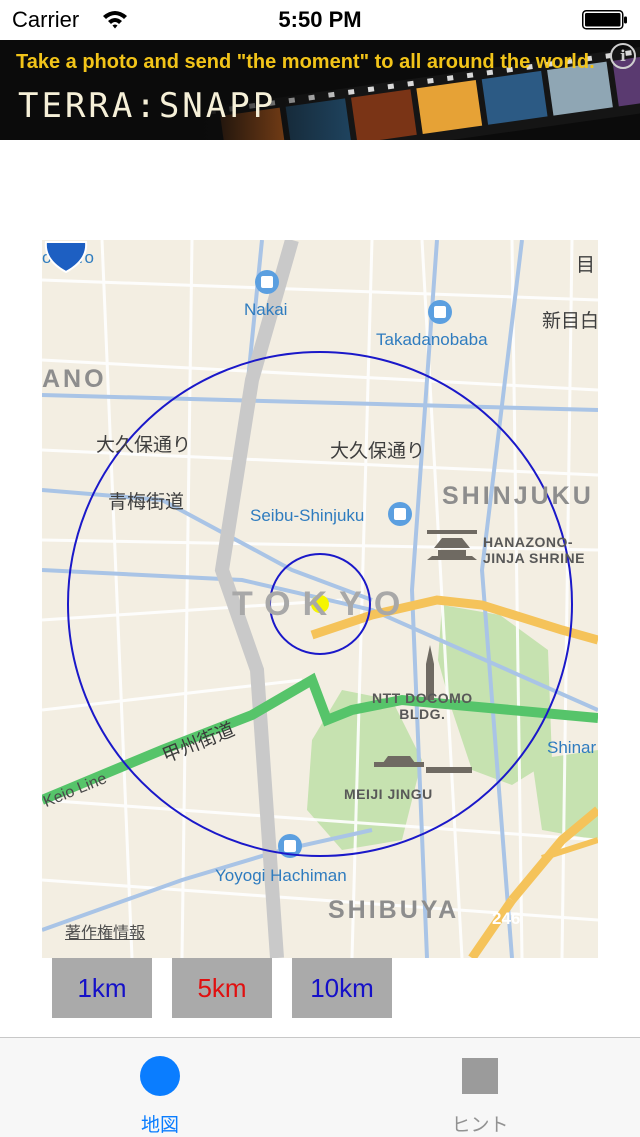 The image size is (640, 1137). I want to click on station-label: Seibu-Shinjuku, so click(307, 515).